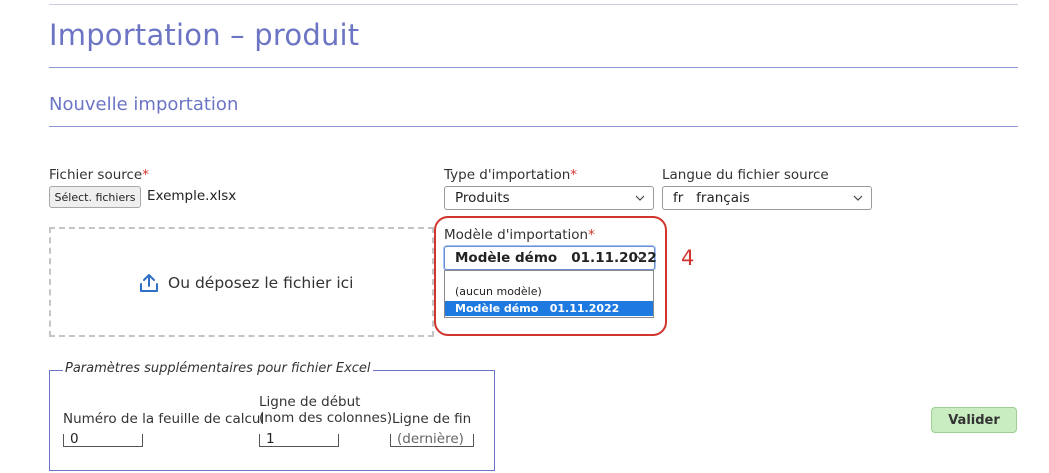 The height and width of the screenshot is (473, 1049). Describe the element at coordinates (164, 419) in the screenshot. I see `sheet-number-label: Numéro de la feuille de calcul` at that location.